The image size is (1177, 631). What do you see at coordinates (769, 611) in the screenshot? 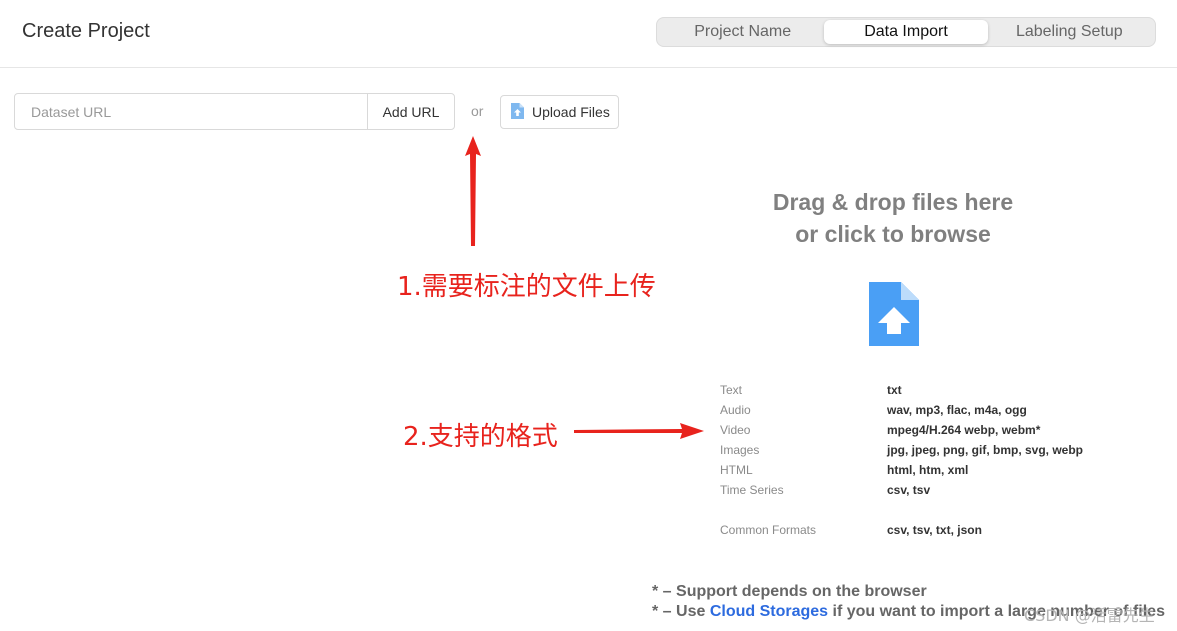
I see `cloud-storages-link: Cloud Storages` at bounding box center [769, 611].